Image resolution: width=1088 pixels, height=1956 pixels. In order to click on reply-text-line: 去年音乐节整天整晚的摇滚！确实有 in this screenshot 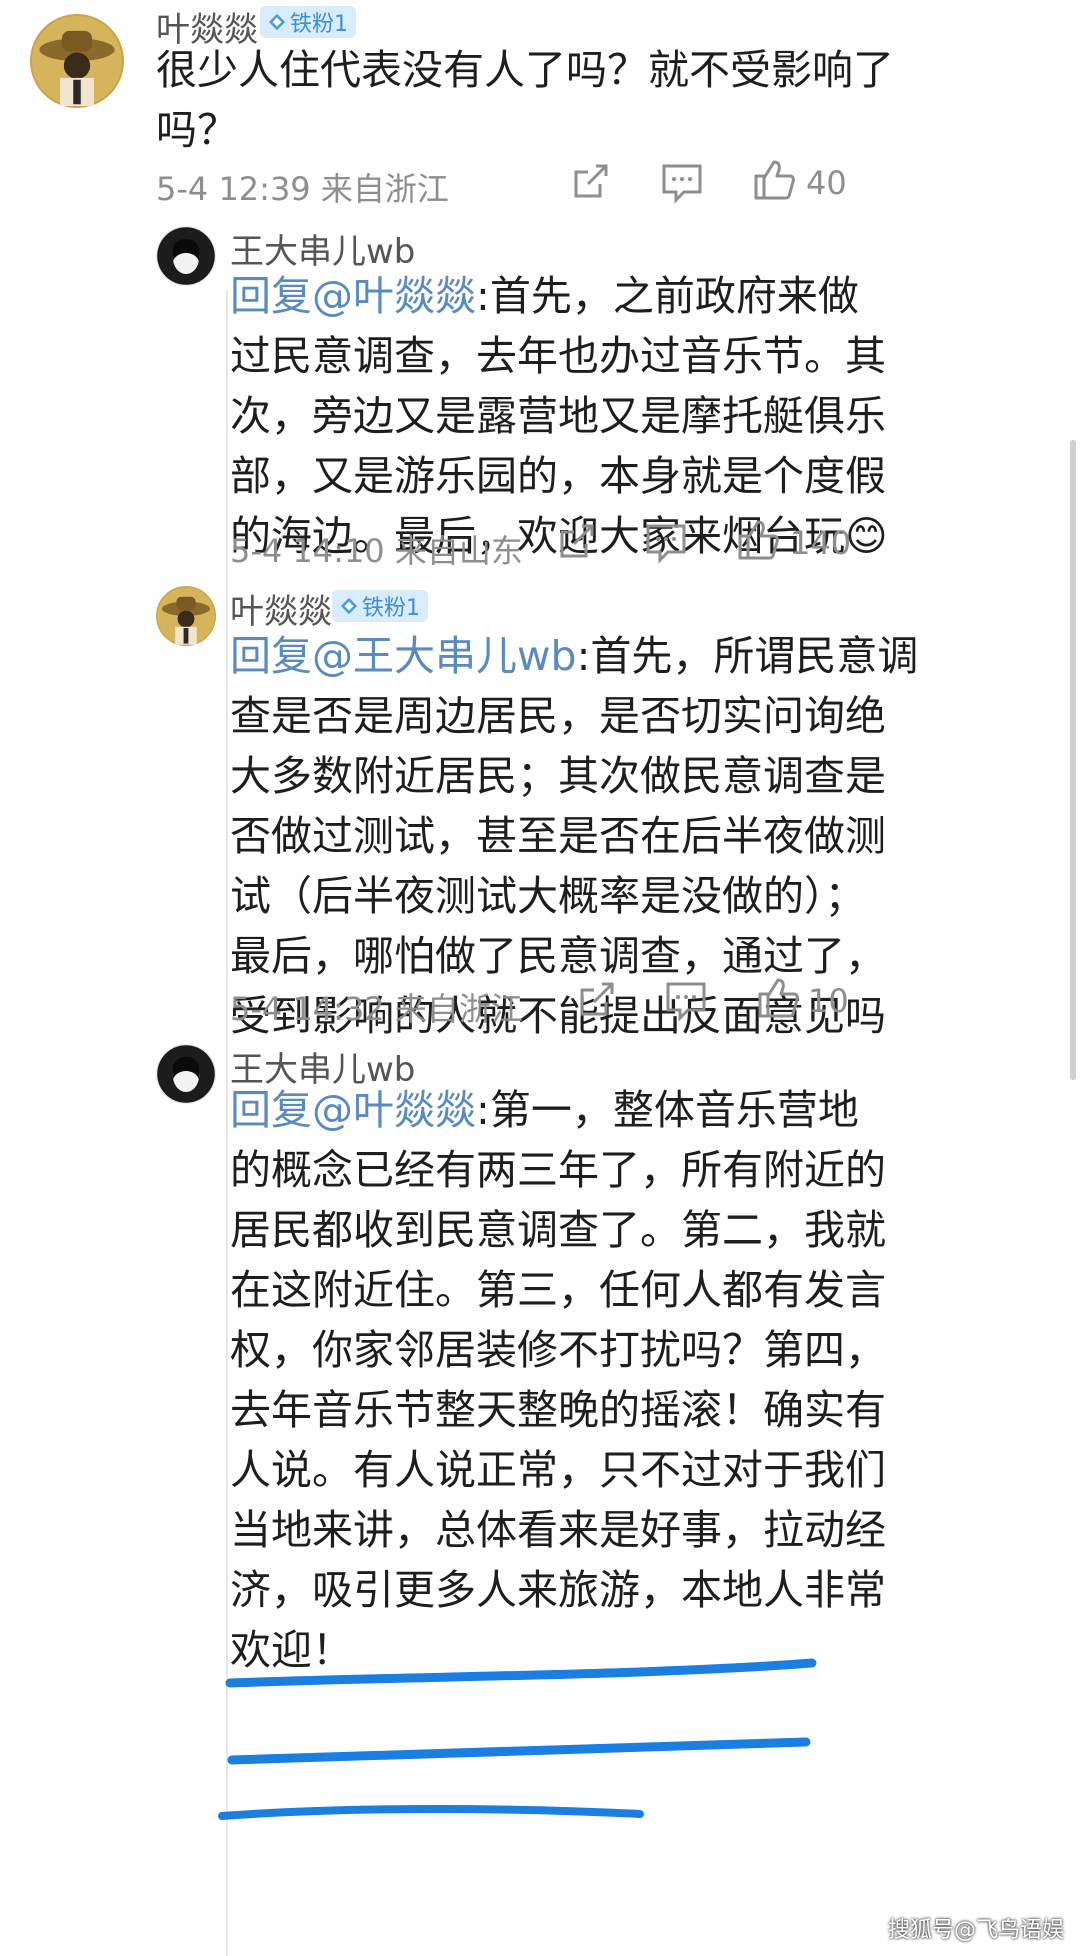, I will do `click(558, 1410)`.